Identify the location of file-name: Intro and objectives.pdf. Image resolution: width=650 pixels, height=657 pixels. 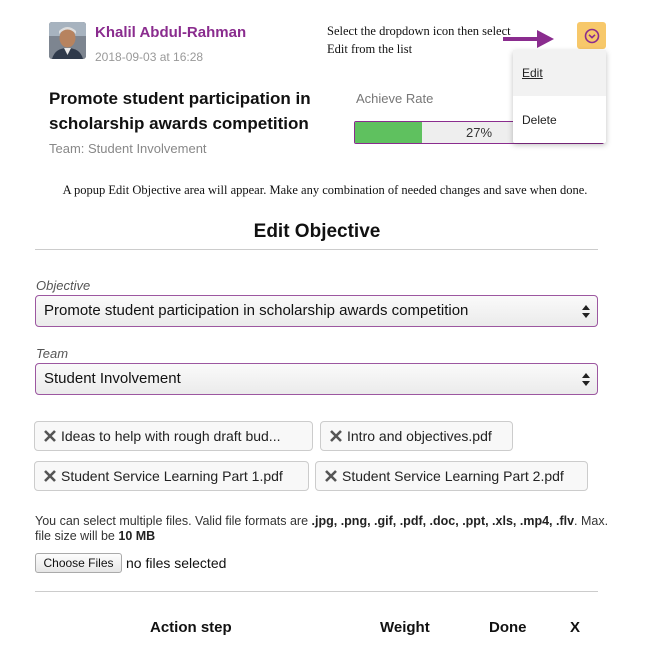
(419, 436).